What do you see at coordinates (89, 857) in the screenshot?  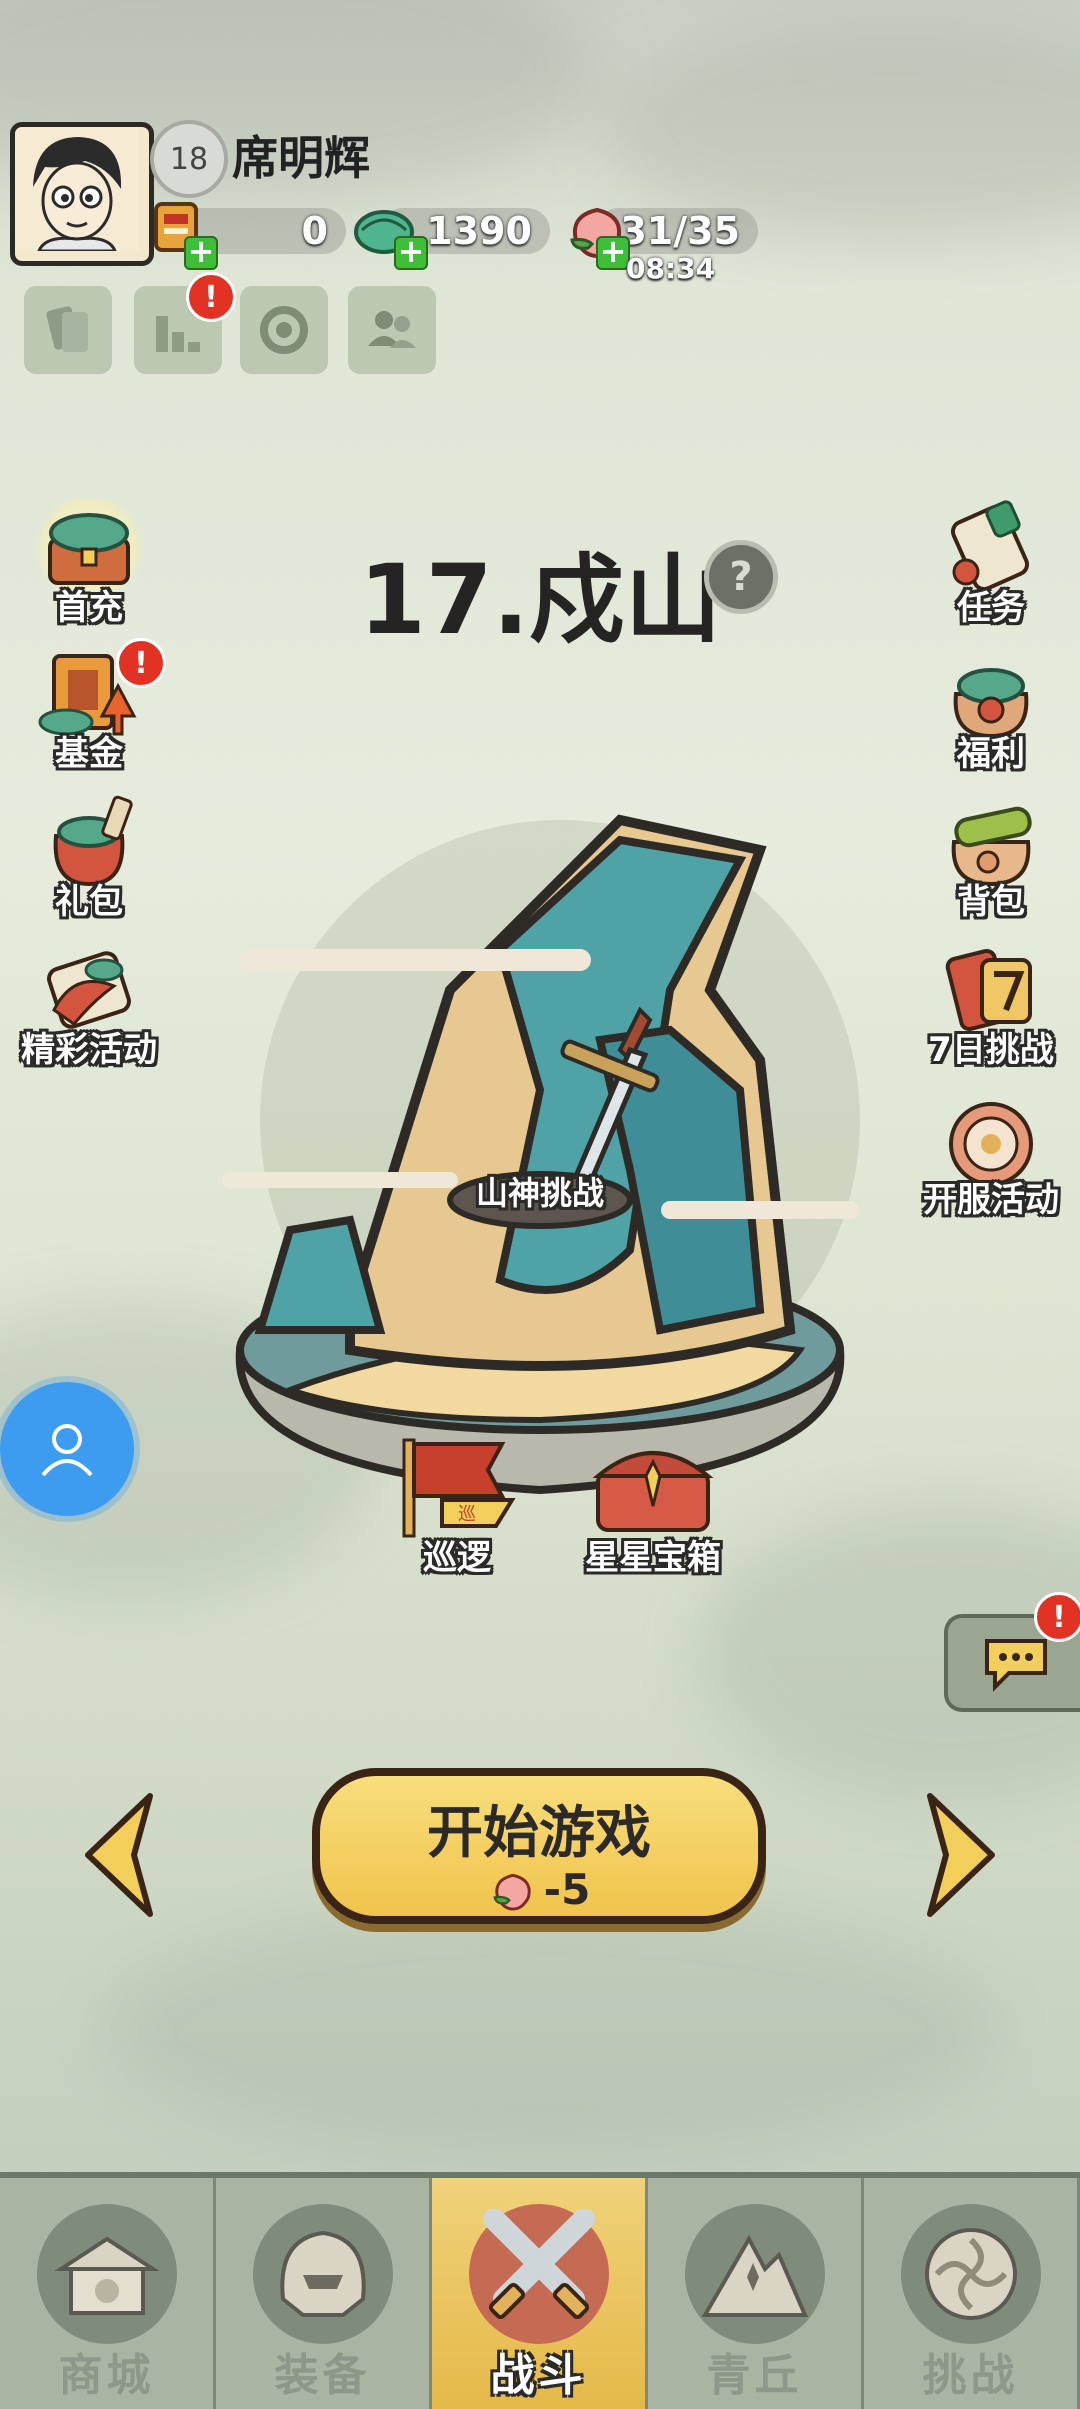 I see `gift-pack-button: 礼包` at bounding box center [89, 857].